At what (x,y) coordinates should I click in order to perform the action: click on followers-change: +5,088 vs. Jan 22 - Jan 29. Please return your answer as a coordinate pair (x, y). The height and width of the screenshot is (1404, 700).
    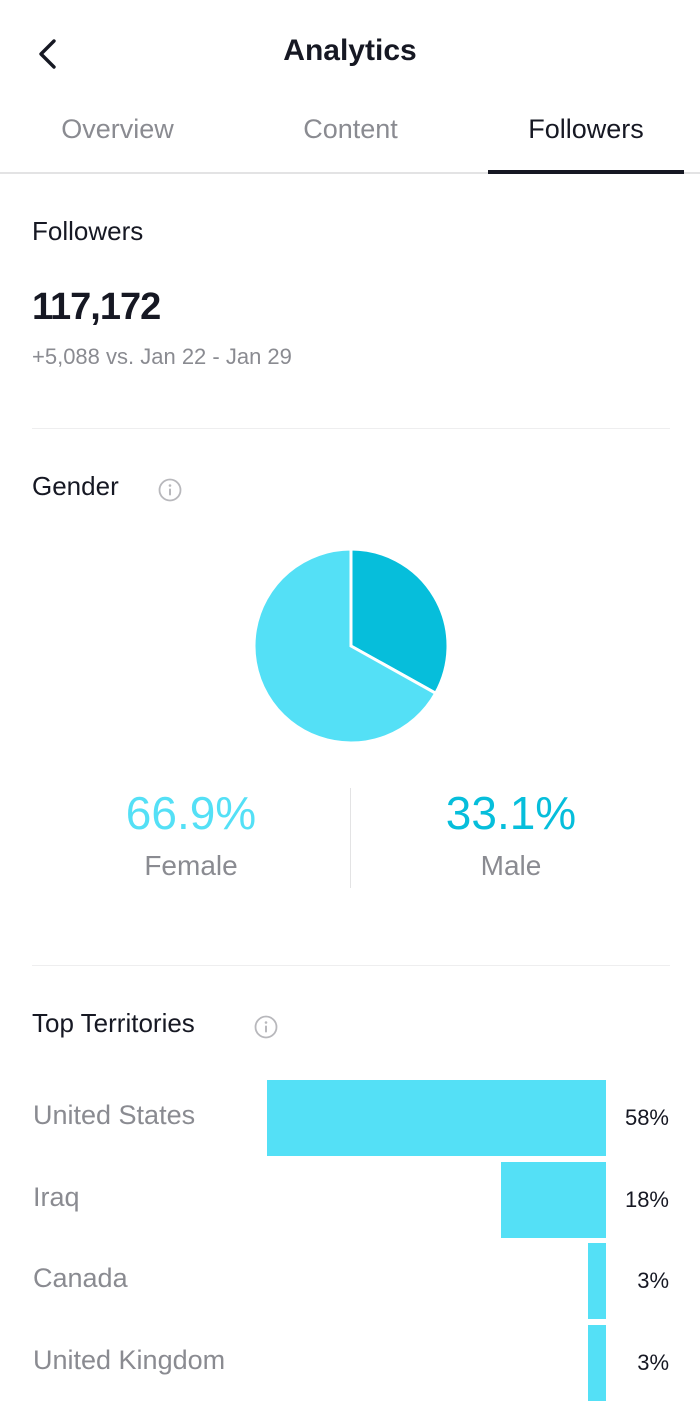
    Looking at the image, I should click on (162, 356).